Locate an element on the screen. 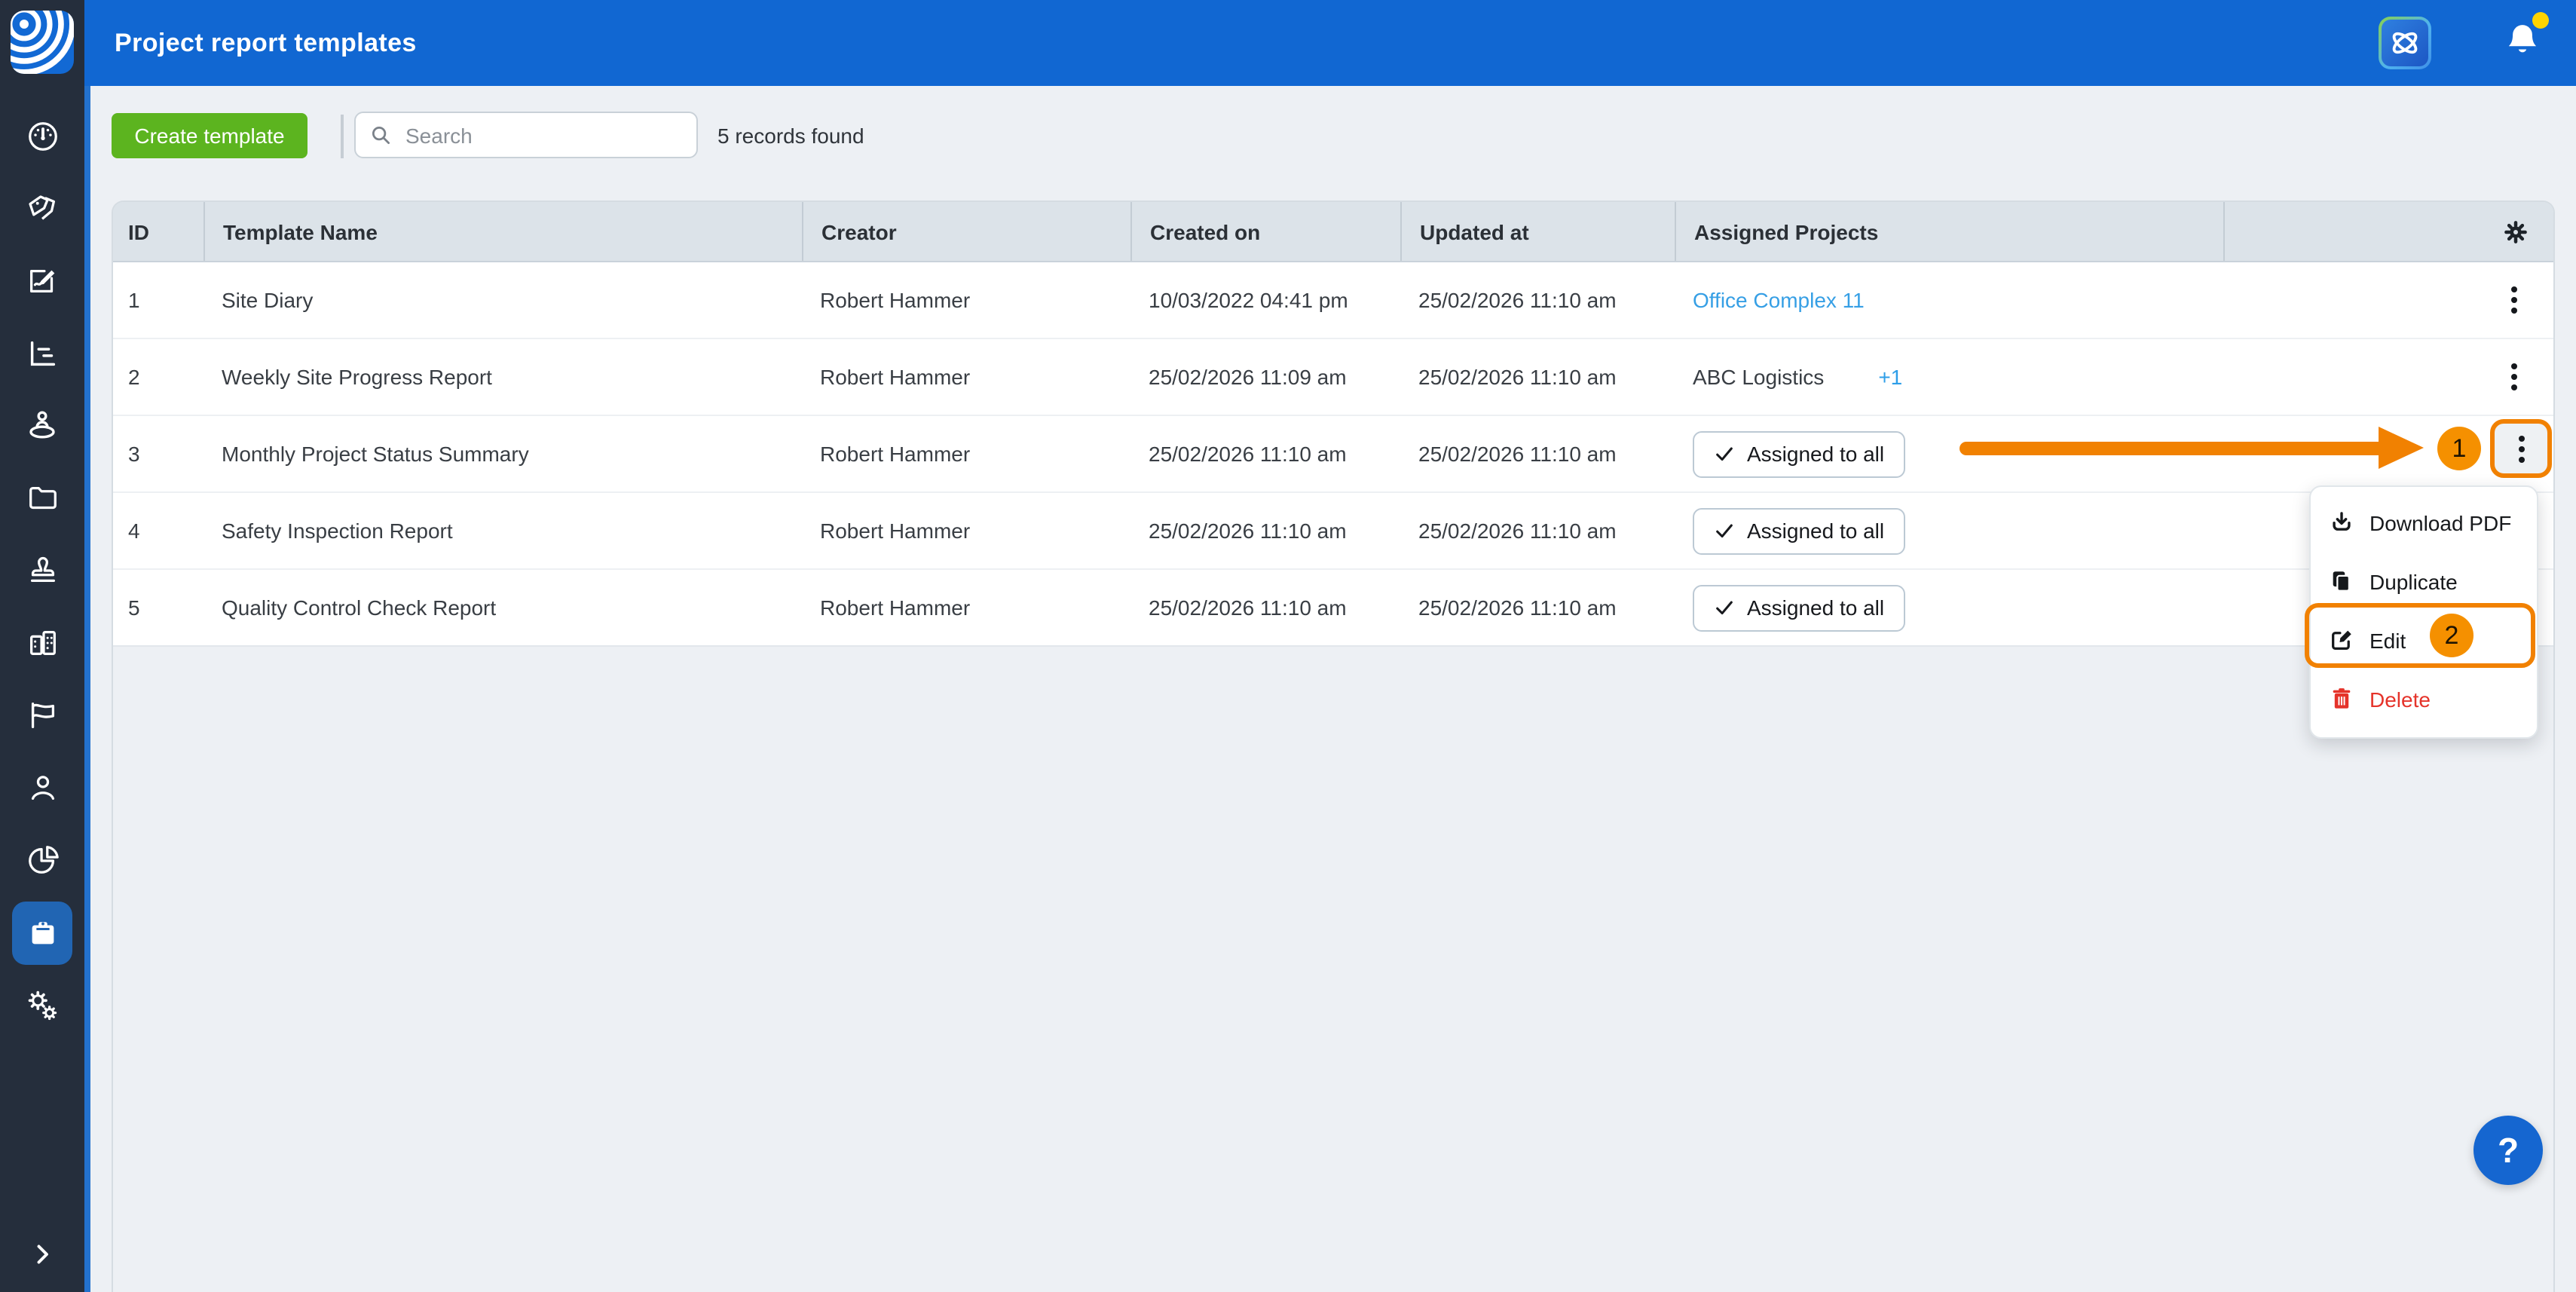 The image size is (2576, 1292). sidebar-collapse-toggle is located at coordinates (42, 1254).